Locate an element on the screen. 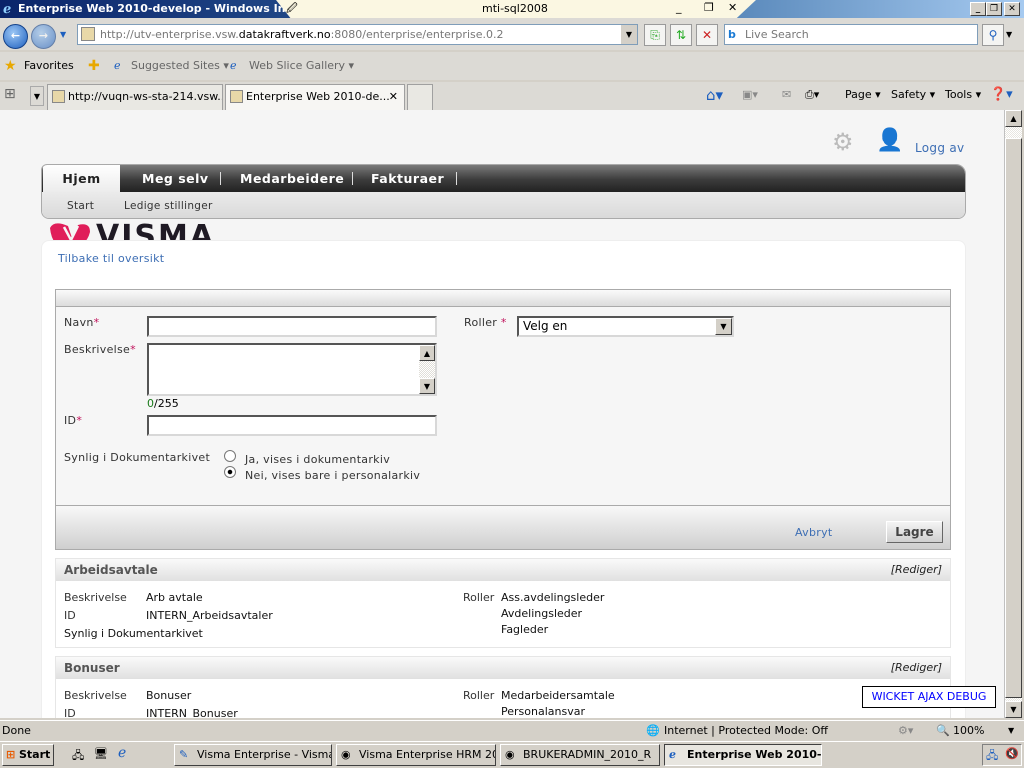 Image resolution: width=1024 pixels, height=768 pixels. popup-restore-button: ❐ is located at coordinates (709, 8).